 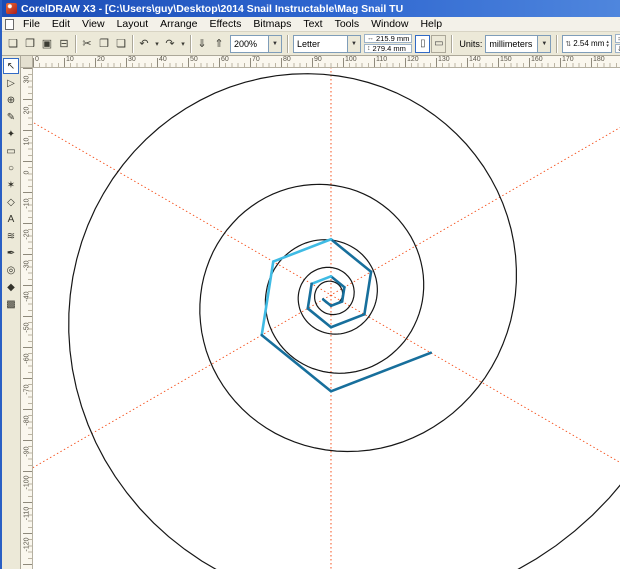 I want to click on duplicate-y-field: ⇊ 6.35 mm, so click(x=617, y=48).